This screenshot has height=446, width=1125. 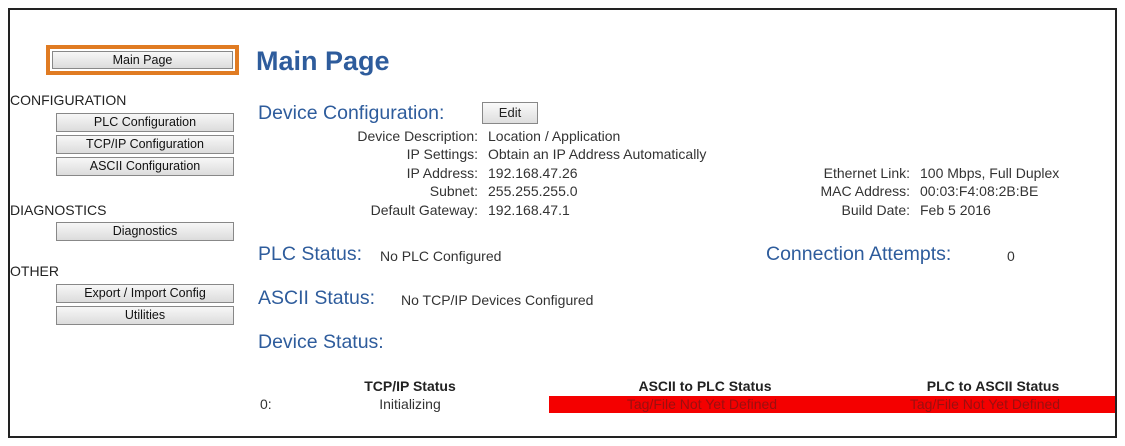 I want to click on tcpip-configuration-button: TCP/IP Configuration, so click(x=145, y=144).